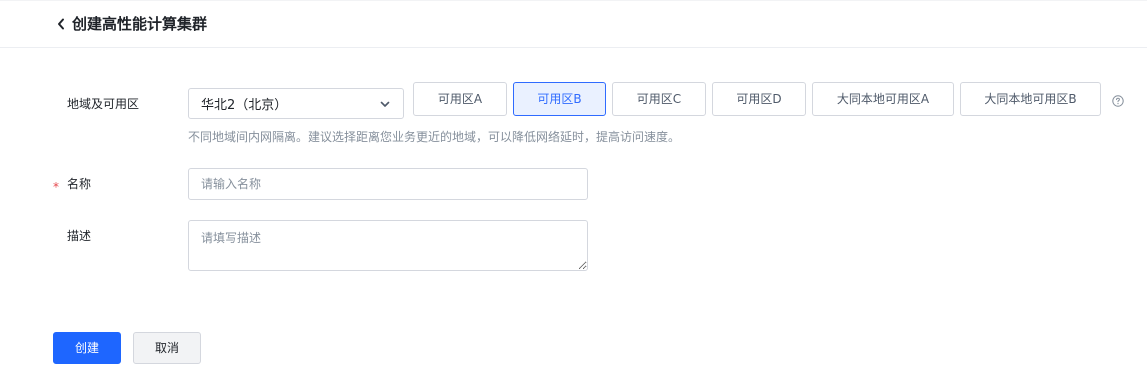 The image size is (1147, 384). What do you see at coordinates (559, 99) in the screenshot?
I see `zone-button-b: 可用区B` at bounding box center [559, 99].